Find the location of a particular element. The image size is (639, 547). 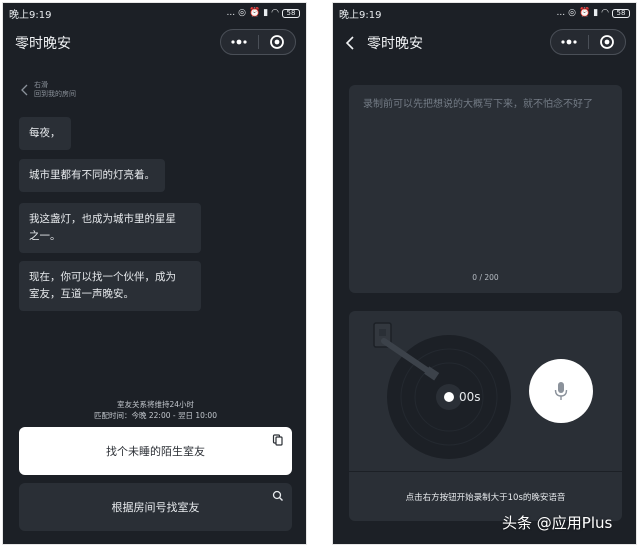

chat-bubble: 每夜， is located at coordinates (45, 133).